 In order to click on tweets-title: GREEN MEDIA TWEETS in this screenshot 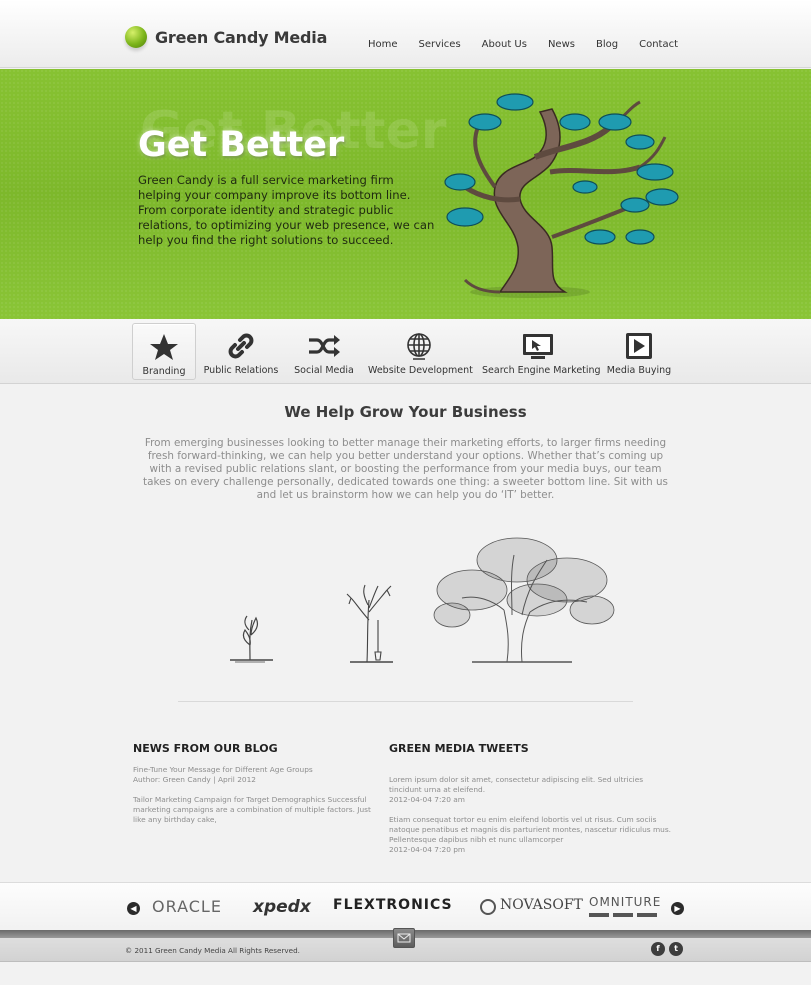, I will do `click(459, 748)`.